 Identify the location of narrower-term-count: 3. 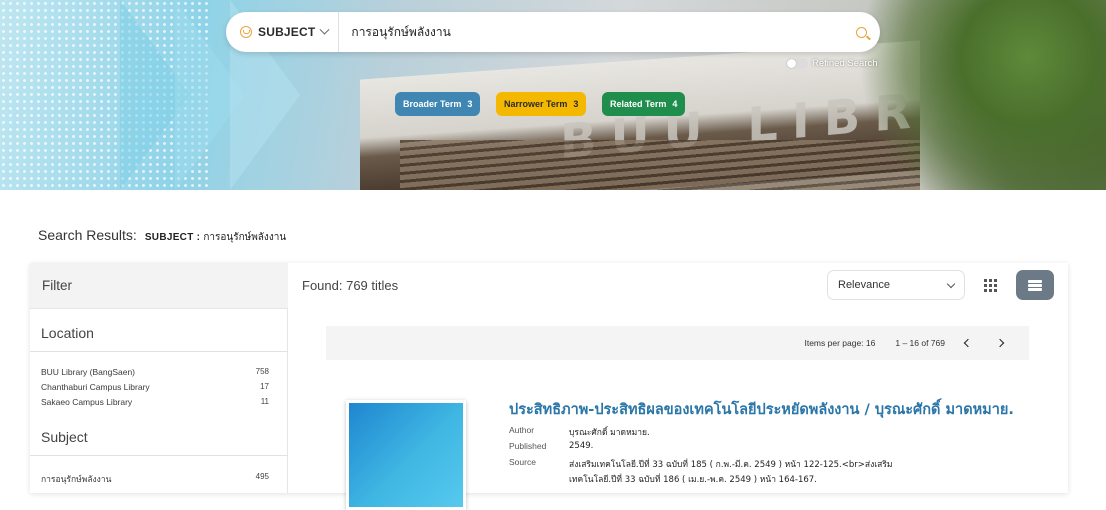
(576, 104).